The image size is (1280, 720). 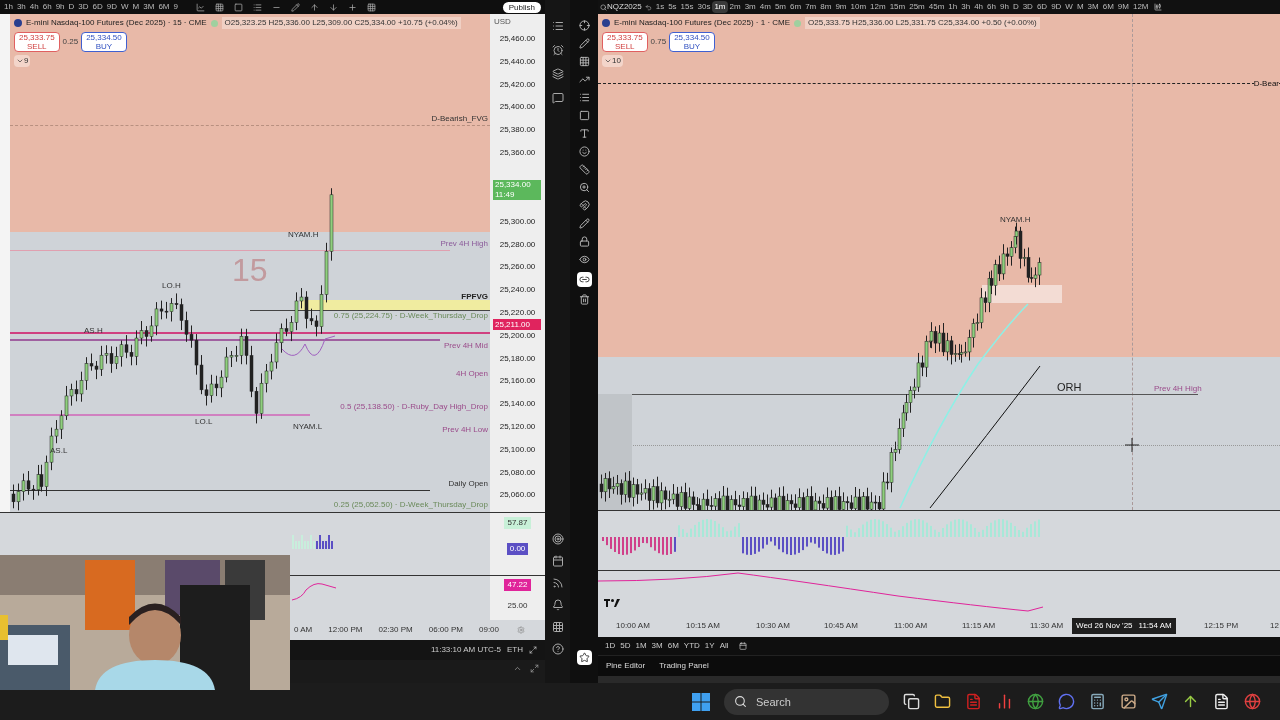 What do you see at coordinates (687, 7) in the screenshot?
I see `timeframe-tab: 15s` at bounding box center [687, 7].